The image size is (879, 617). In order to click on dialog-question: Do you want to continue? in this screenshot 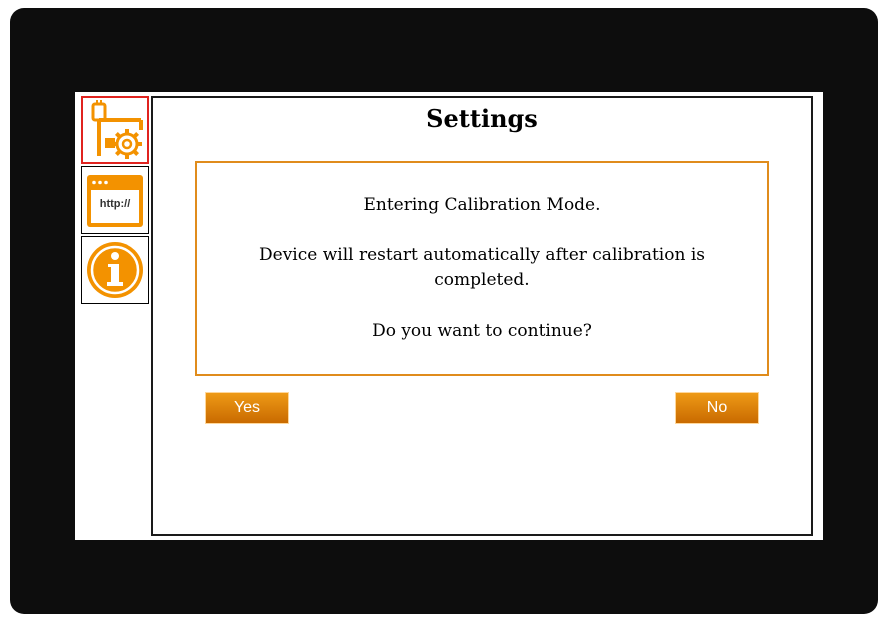, I will do `click(482, 331)`.